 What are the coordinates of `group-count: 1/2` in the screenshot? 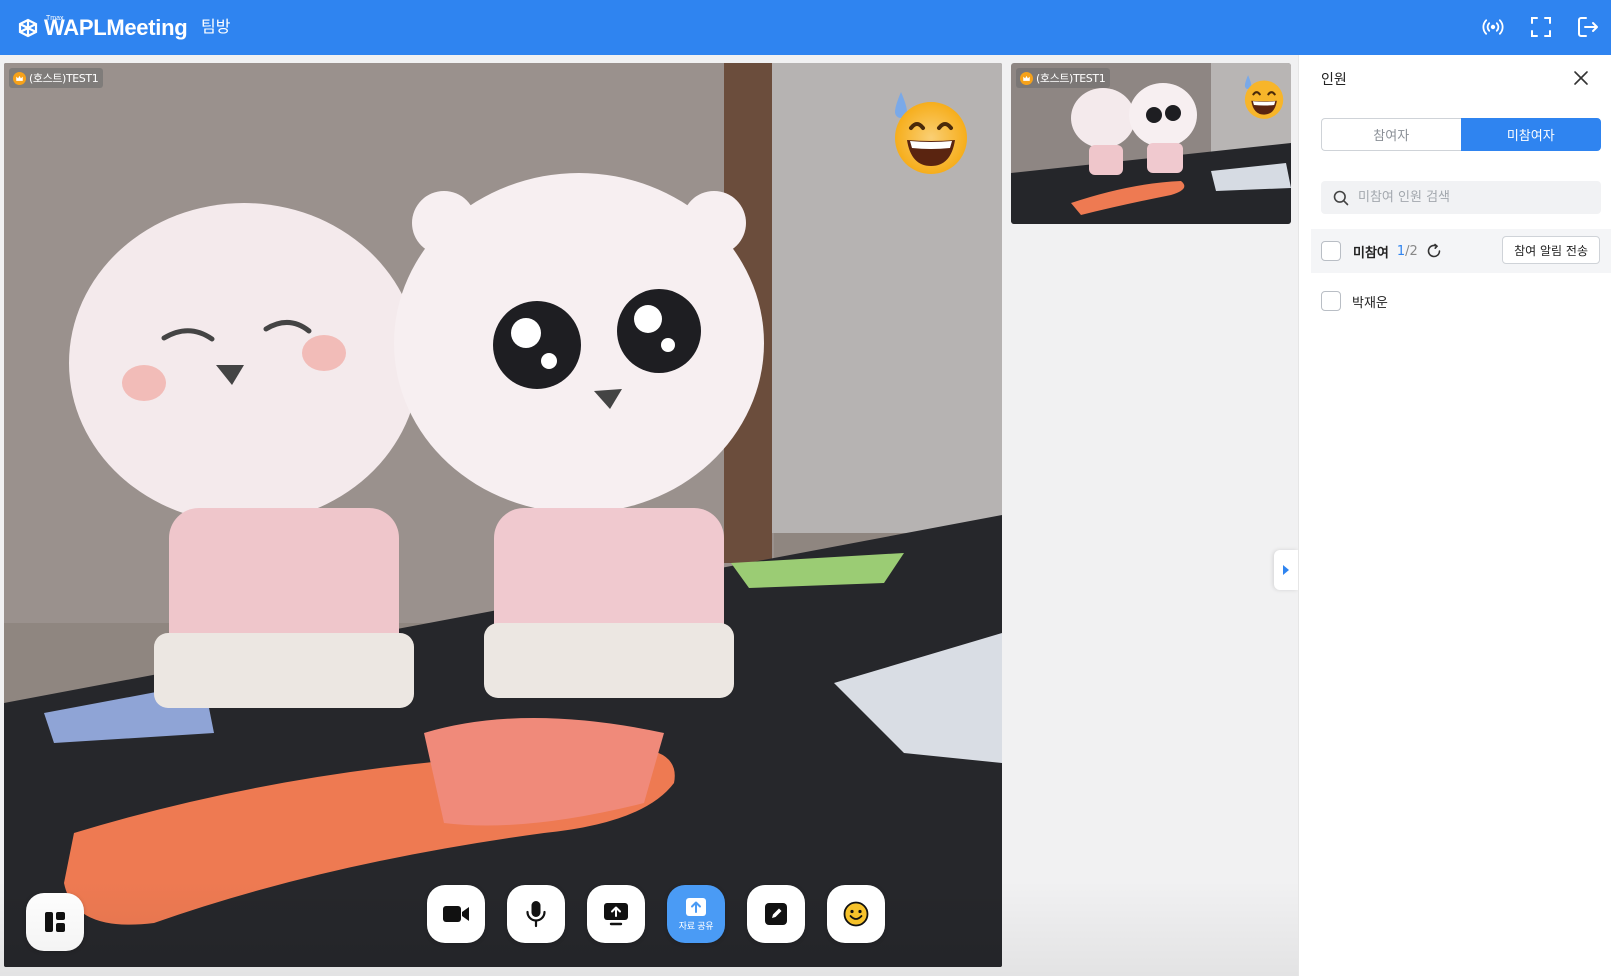 It's located at (1407, 251).